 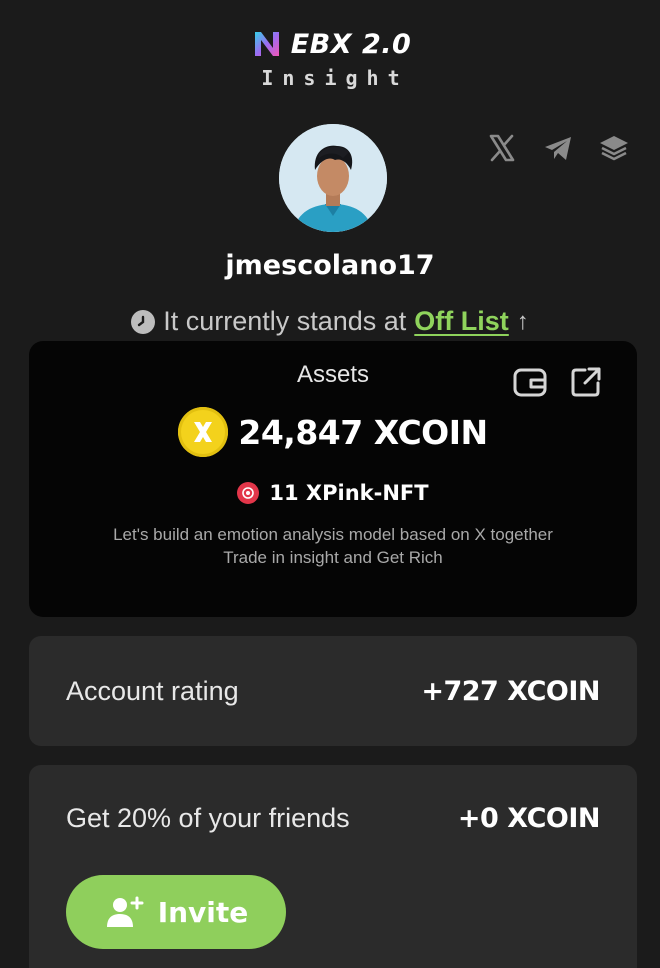 I want to click on social-links, so click(x=558, y=148).